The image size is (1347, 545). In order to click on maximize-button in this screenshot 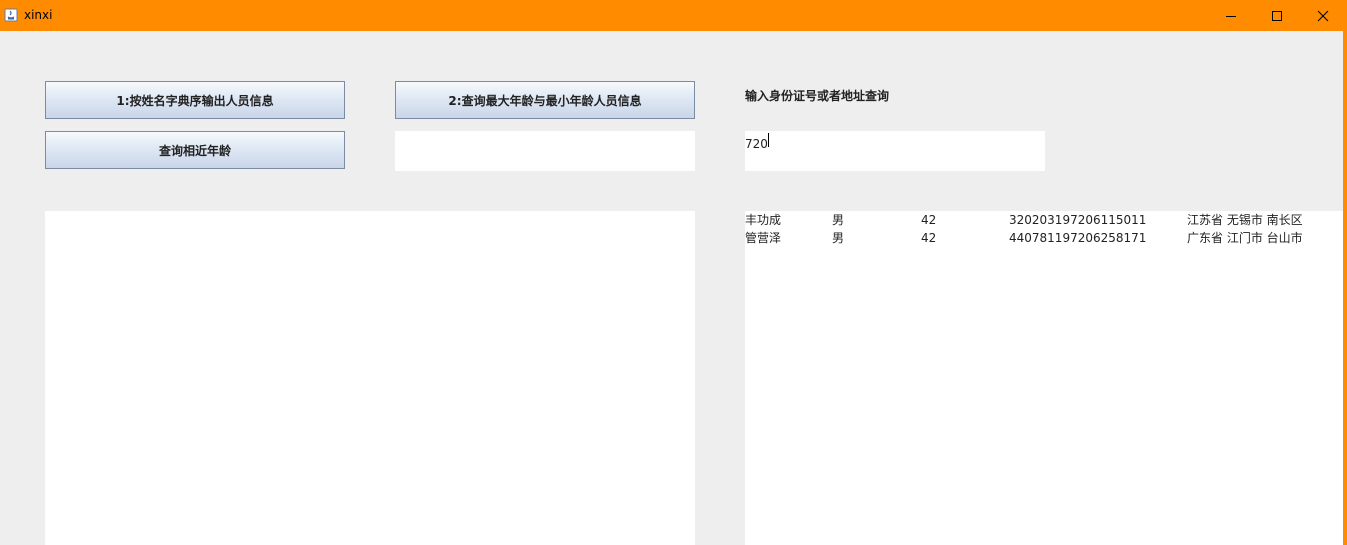, I will do `click(1277, 15)`.